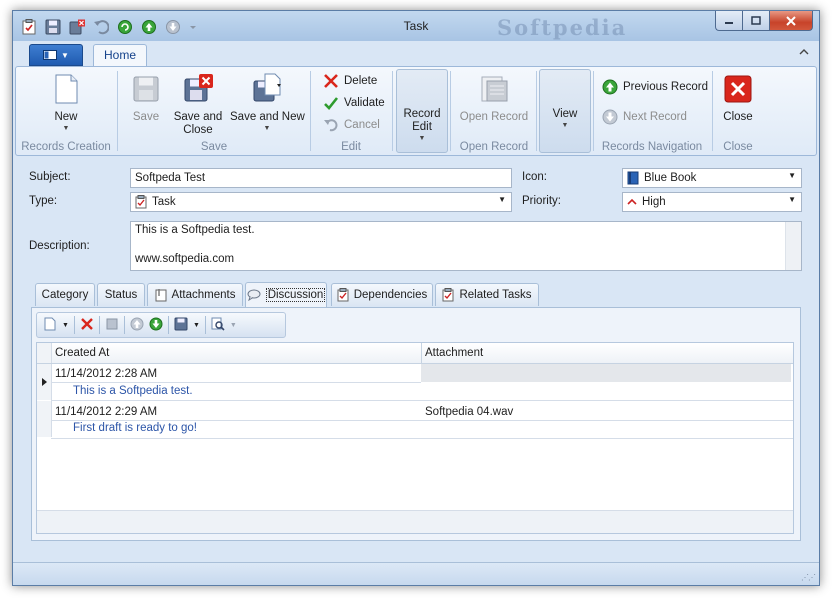 Image resolution: width=840 pixels, height=606 pixels. I want to click on high-priority-icon, so click(632, 201).